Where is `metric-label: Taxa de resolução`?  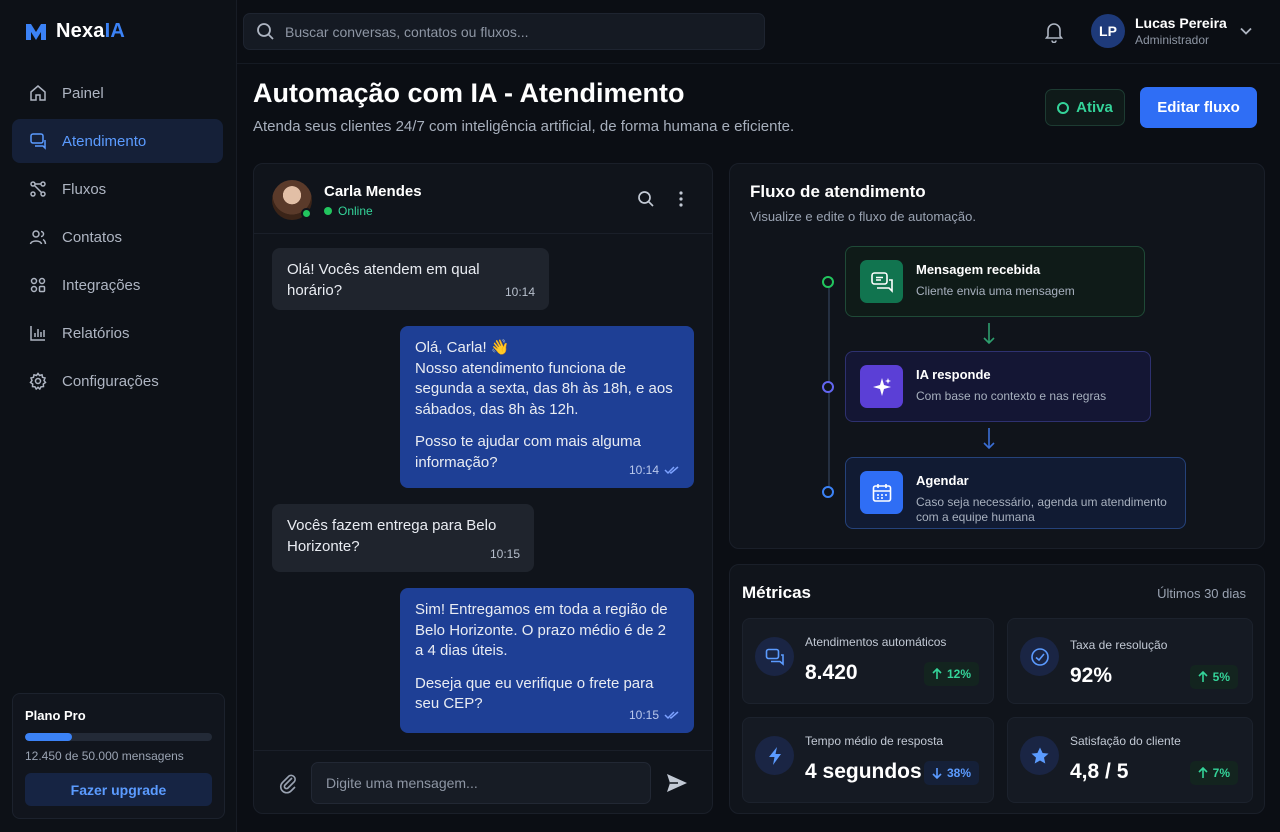 metric-label: Taxa de resolução is located at coordinates (1119, 645).